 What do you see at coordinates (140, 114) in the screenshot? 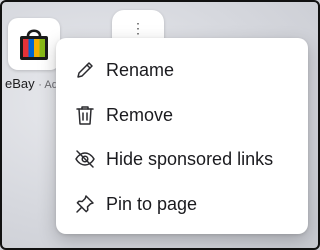
I see `menu-item-label: Remove` at bounding box center [140, 114].